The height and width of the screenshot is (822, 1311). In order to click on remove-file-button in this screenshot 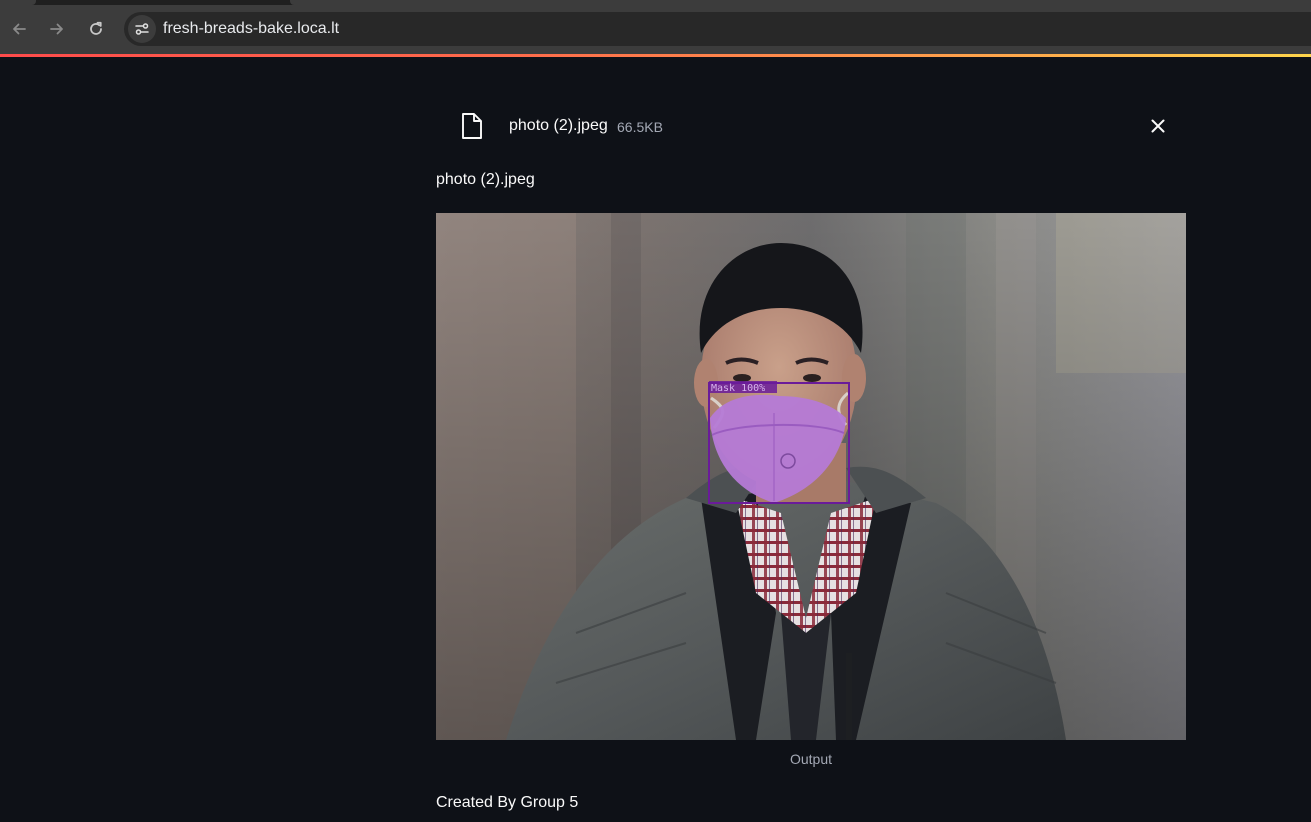, I will do `click(1158, 126)`.